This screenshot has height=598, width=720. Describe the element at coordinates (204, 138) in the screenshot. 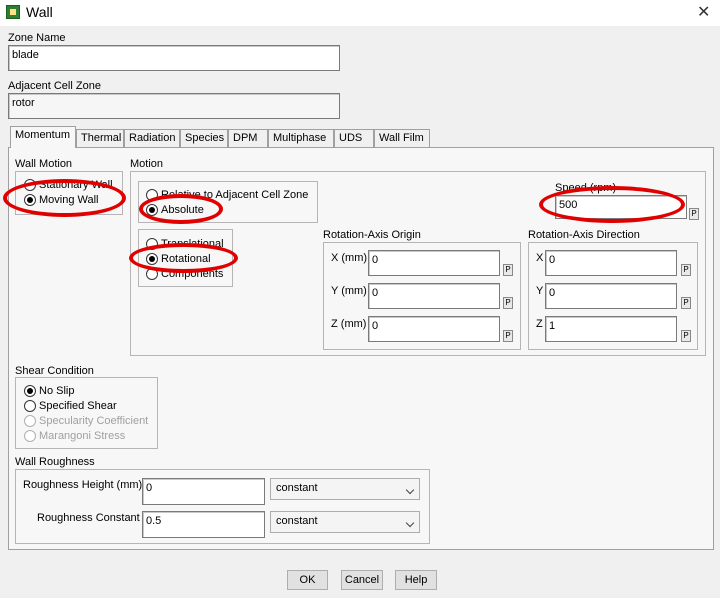

I see `tab-species: Species` at that location.